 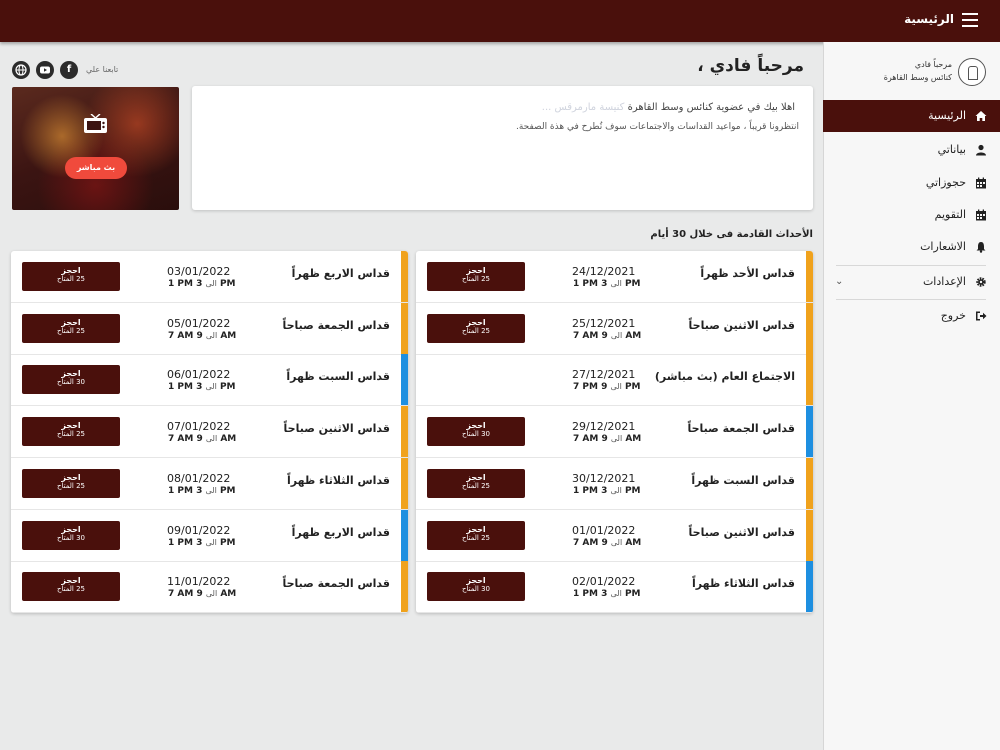 I want to click on sidebar-item-notifications: الاشعارات, so click(x=911, y=247).